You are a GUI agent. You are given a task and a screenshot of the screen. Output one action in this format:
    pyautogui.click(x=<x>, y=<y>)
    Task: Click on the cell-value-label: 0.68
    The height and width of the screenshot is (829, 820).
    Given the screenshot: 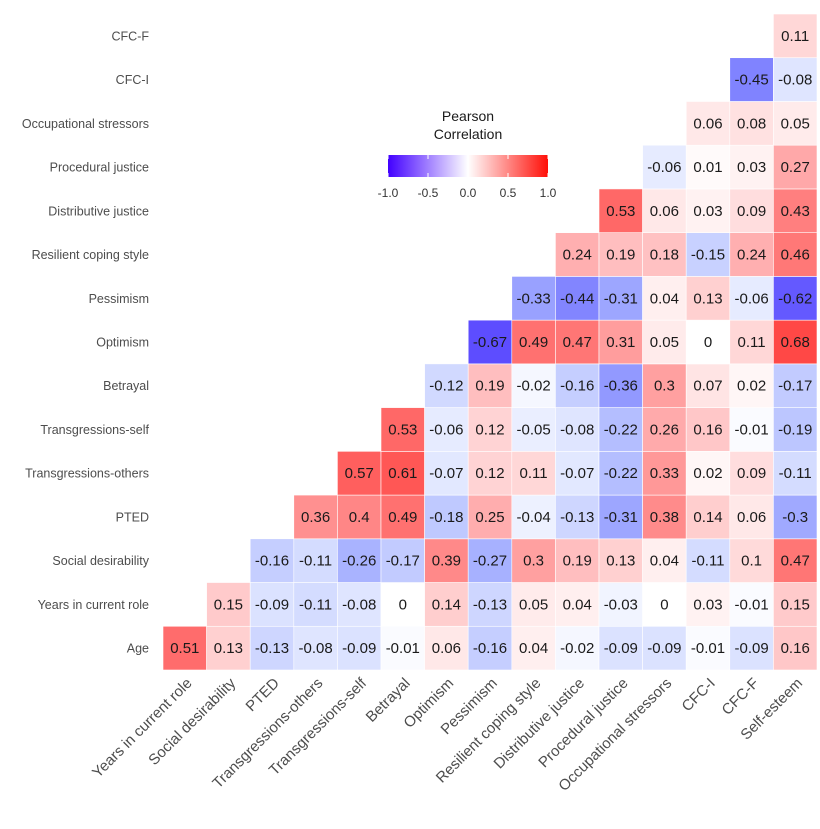 What is the action you would take?
    pyautogui.click(x=795, y=342)
    